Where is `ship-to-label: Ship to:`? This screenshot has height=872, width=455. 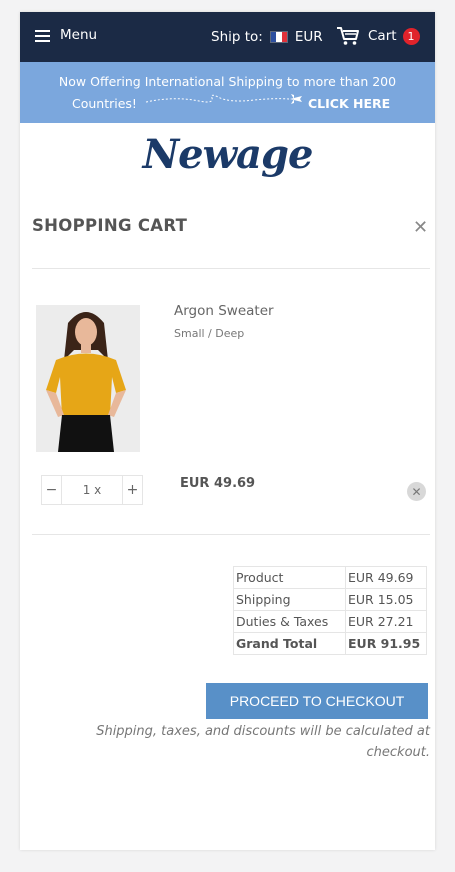
ship-to-label: Ship to: is located at coordinates (237, 37).